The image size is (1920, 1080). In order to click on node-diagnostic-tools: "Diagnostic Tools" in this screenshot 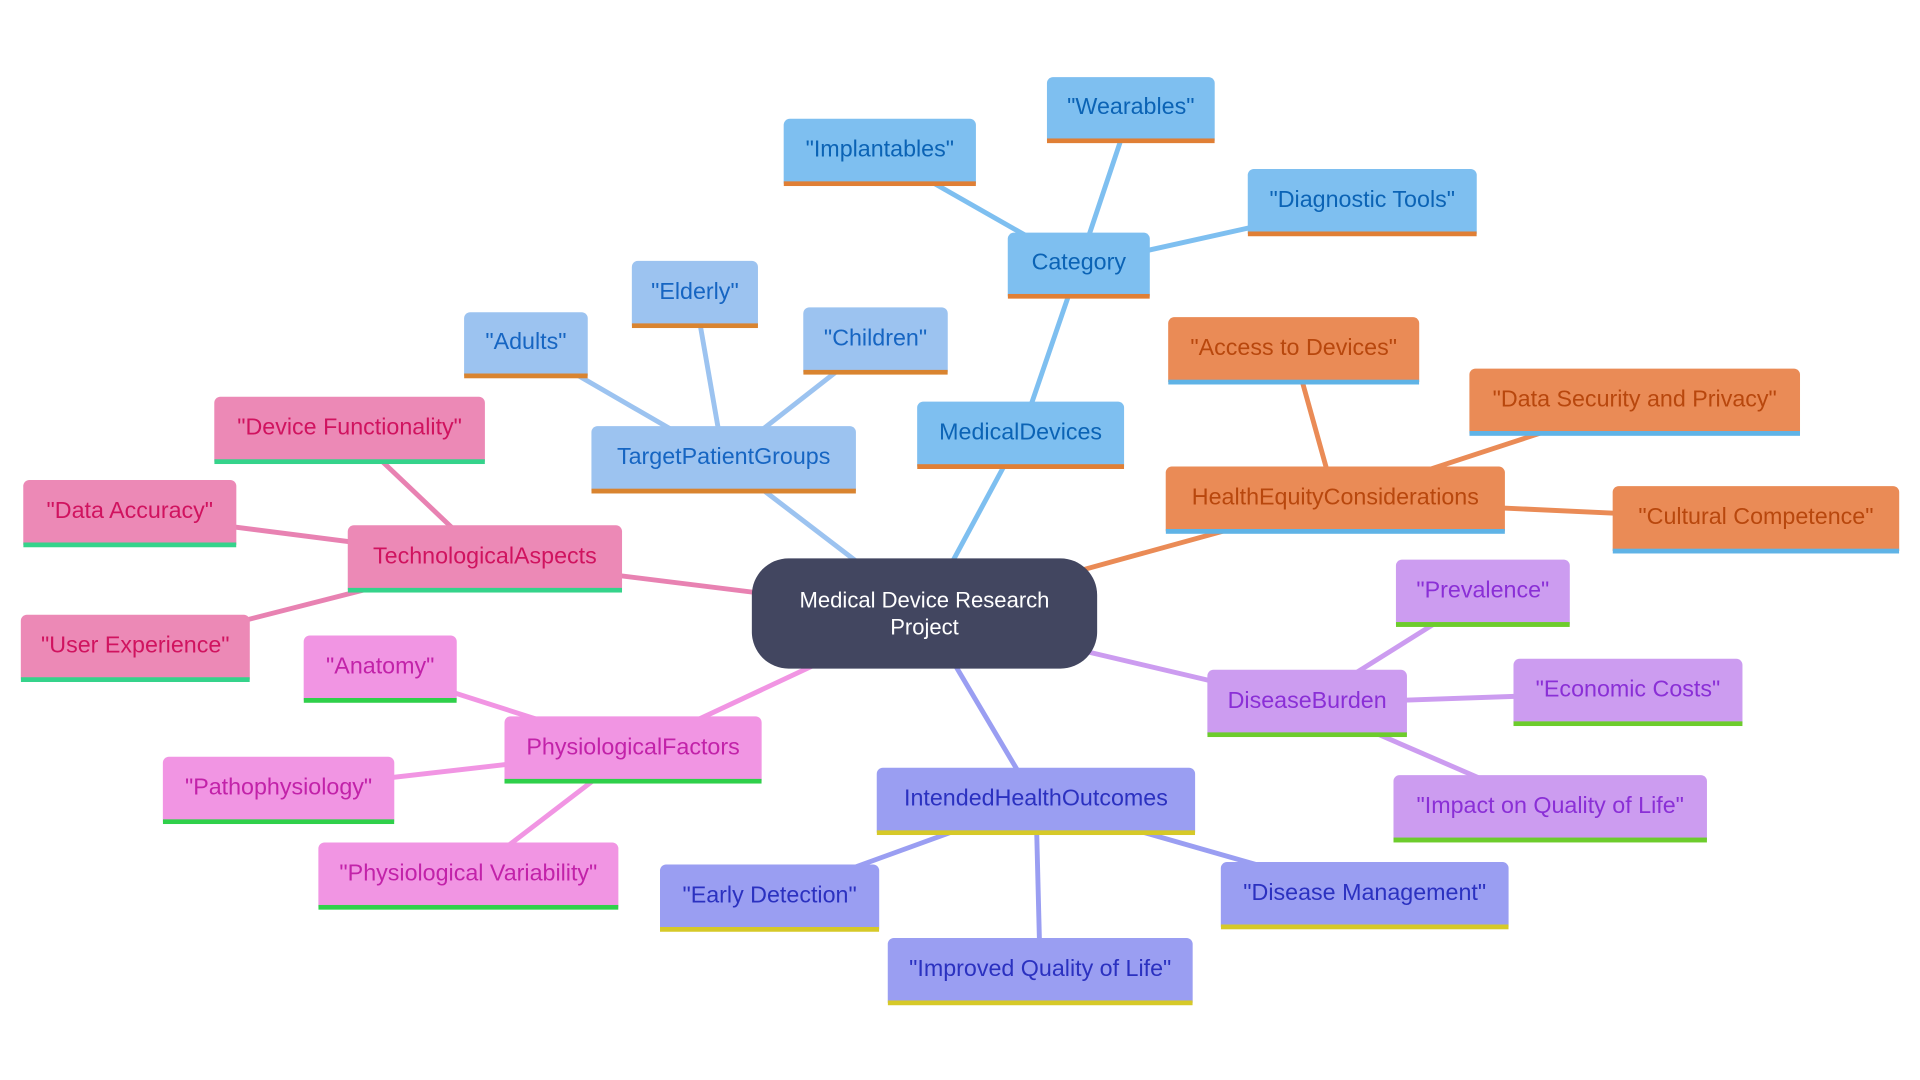, I will do `click(1362, 202)`.